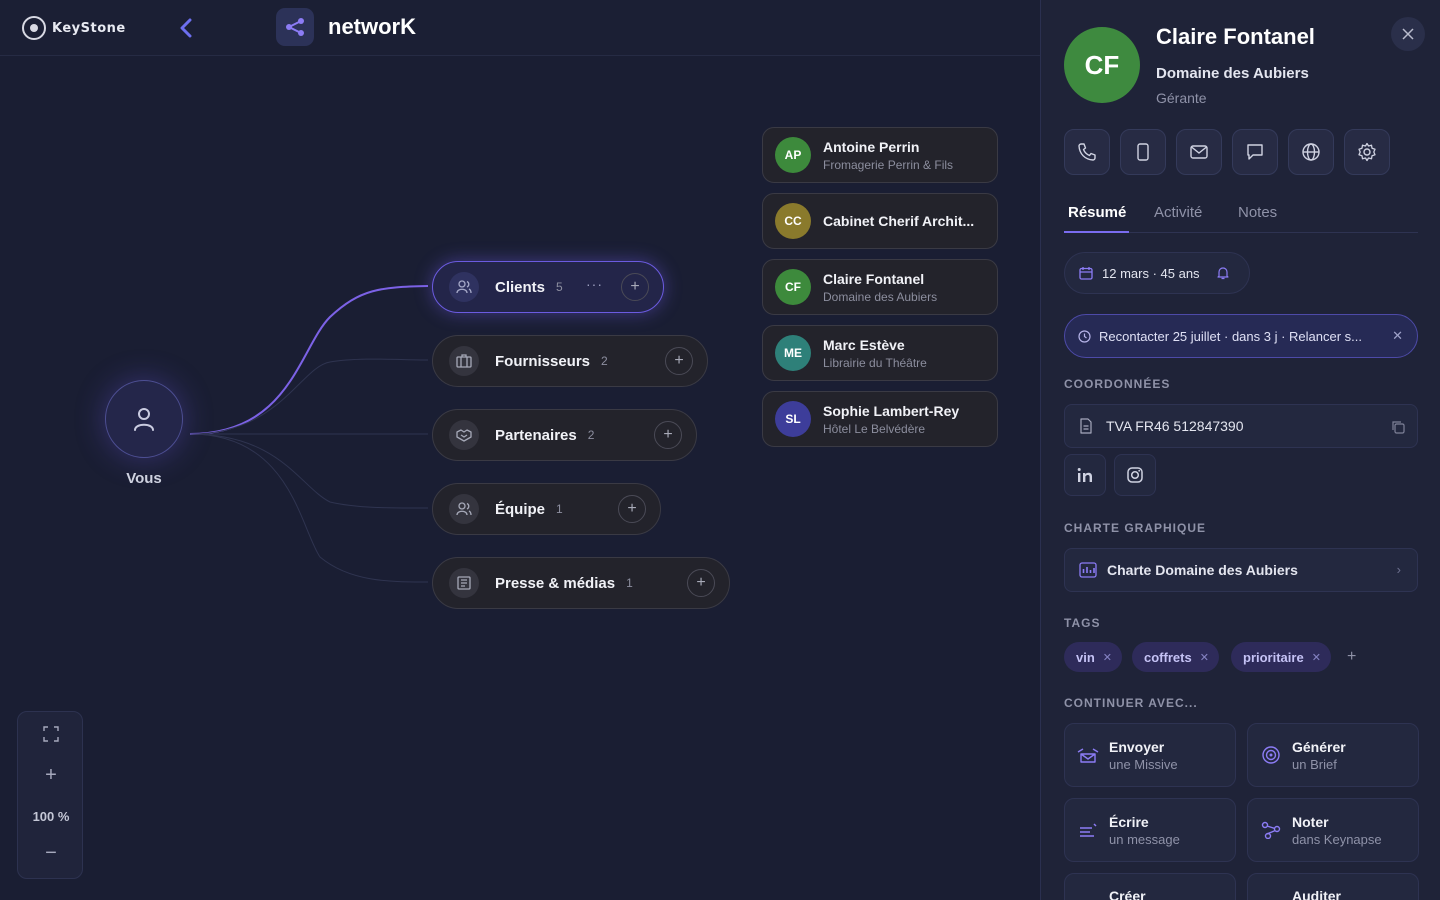  Describe the element at coordinates (875, 362) in the screenshot. I see `client-company: Librairie du Théâtre` at that location.